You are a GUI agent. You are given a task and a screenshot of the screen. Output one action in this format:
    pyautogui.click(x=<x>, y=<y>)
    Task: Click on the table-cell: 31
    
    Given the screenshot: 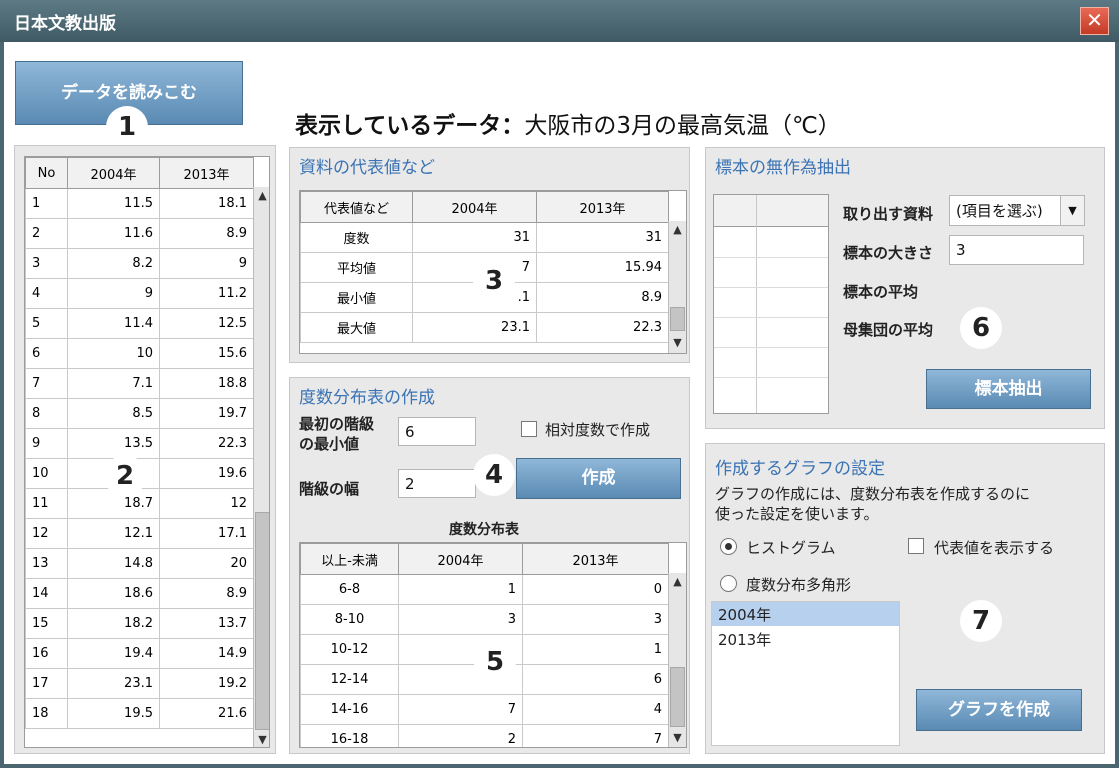 What is the action you would take?
    pyautogui.click(x=602, y=237)
    